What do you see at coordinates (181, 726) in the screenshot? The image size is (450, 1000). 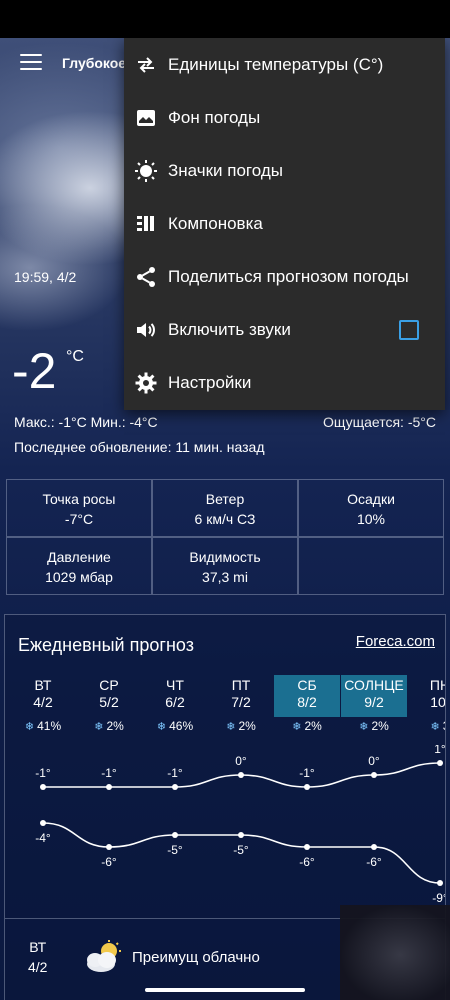 I see `forecast-precip-value: 46%` at bounding box center [181, 726].